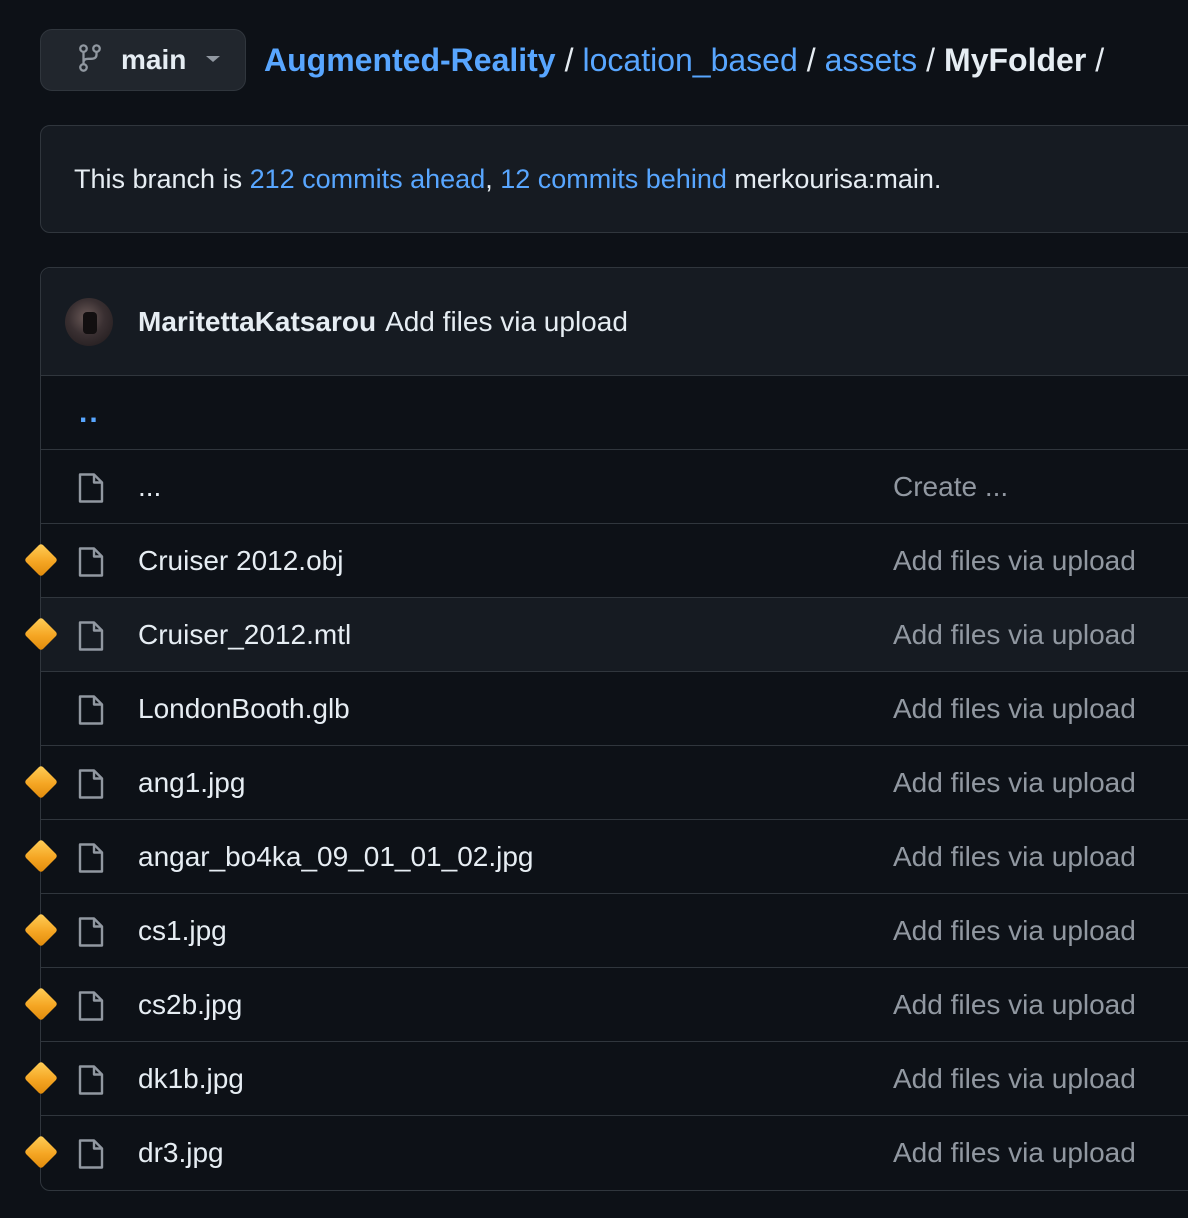  What do you see at coordinates (182, 931) in the screenshot?
I see `file-name-link: cs1.jpg` at bounding box center [182, 931].